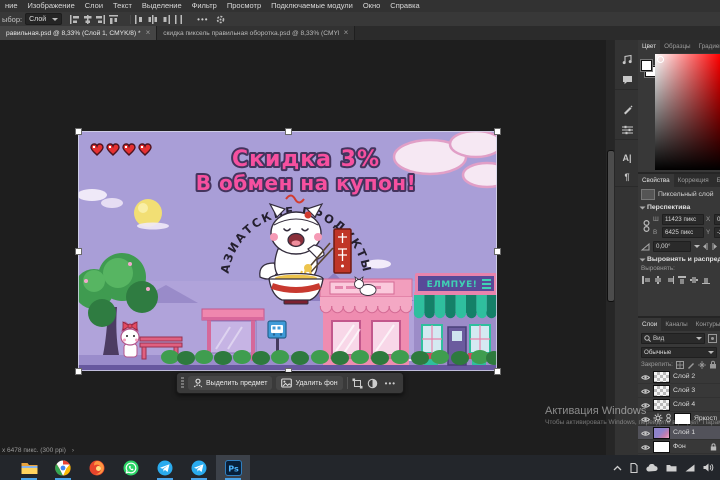  Describe the element at coordinates (627, 130) in the screenshot. I see `adjustment-sliders-icon` at that location.